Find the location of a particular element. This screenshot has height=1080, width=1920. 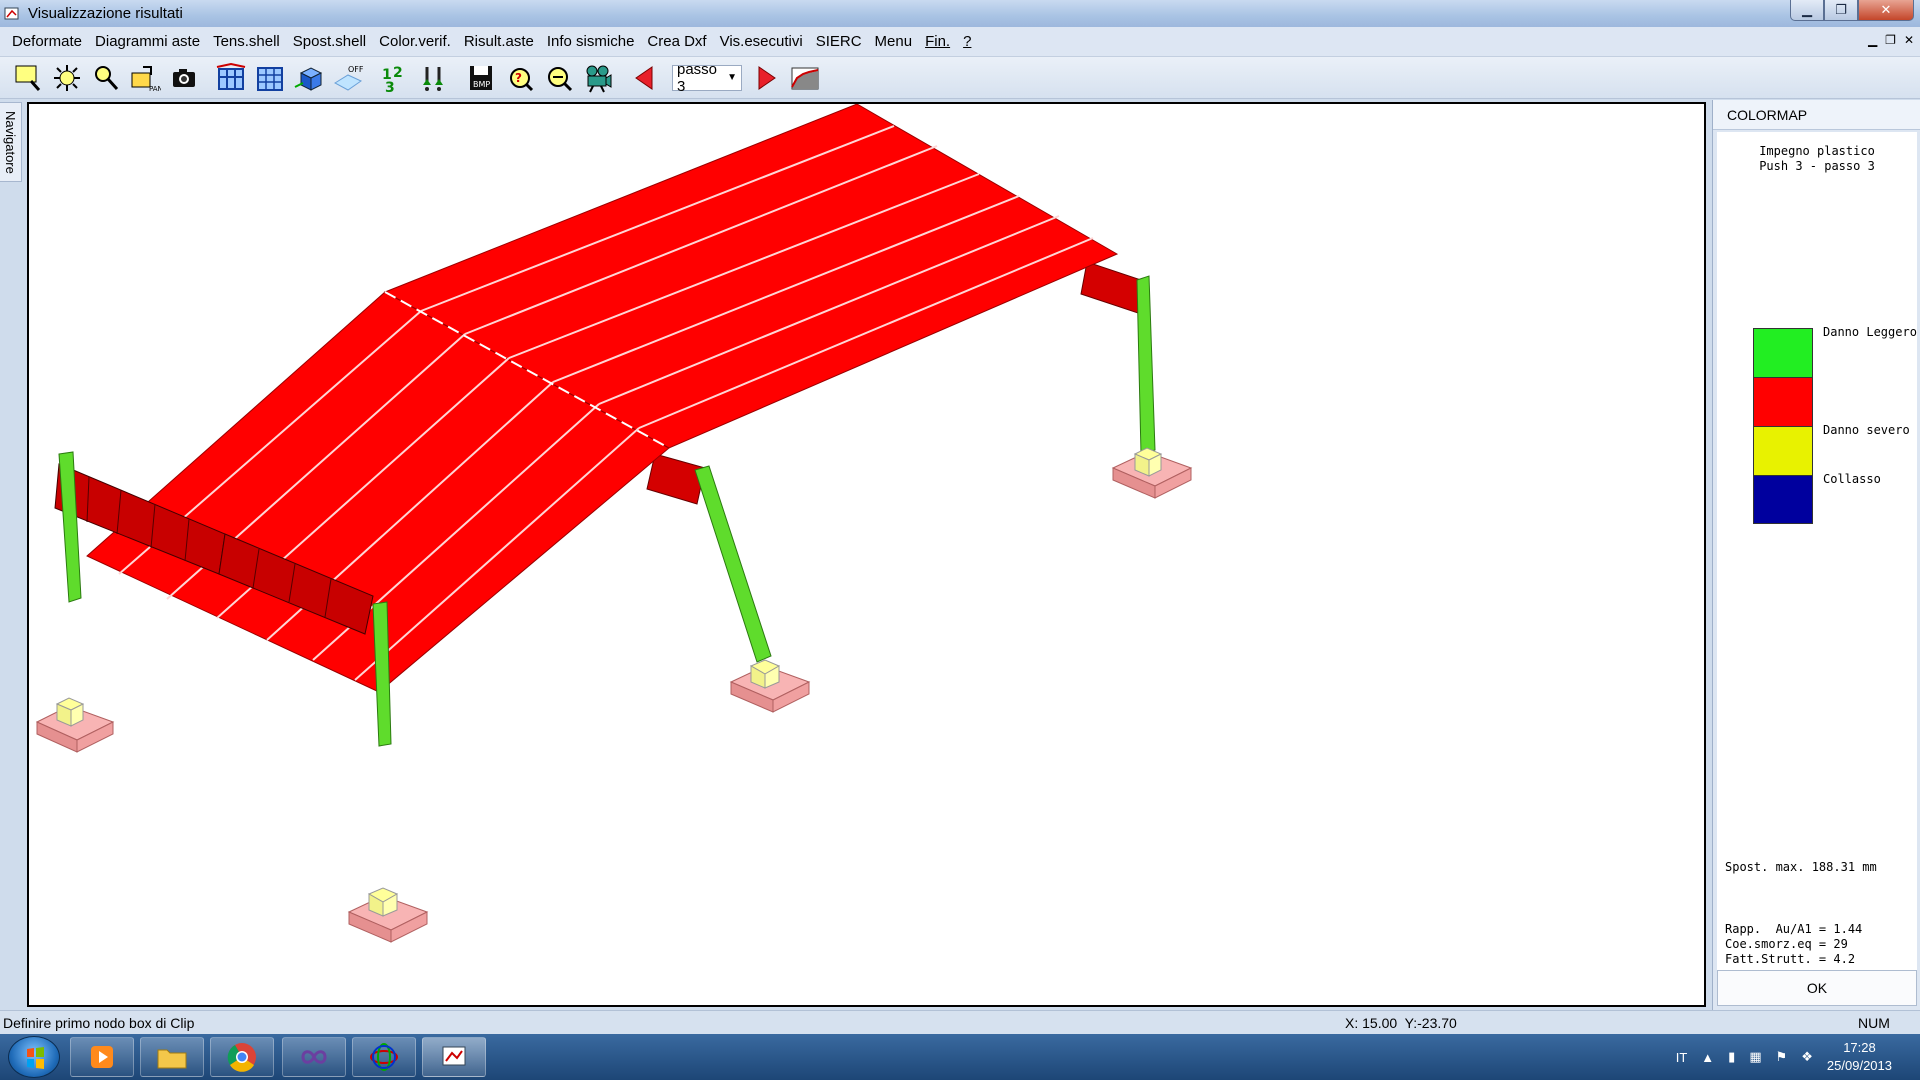

taskbar-media-player is located at coordinates (102, 1057).